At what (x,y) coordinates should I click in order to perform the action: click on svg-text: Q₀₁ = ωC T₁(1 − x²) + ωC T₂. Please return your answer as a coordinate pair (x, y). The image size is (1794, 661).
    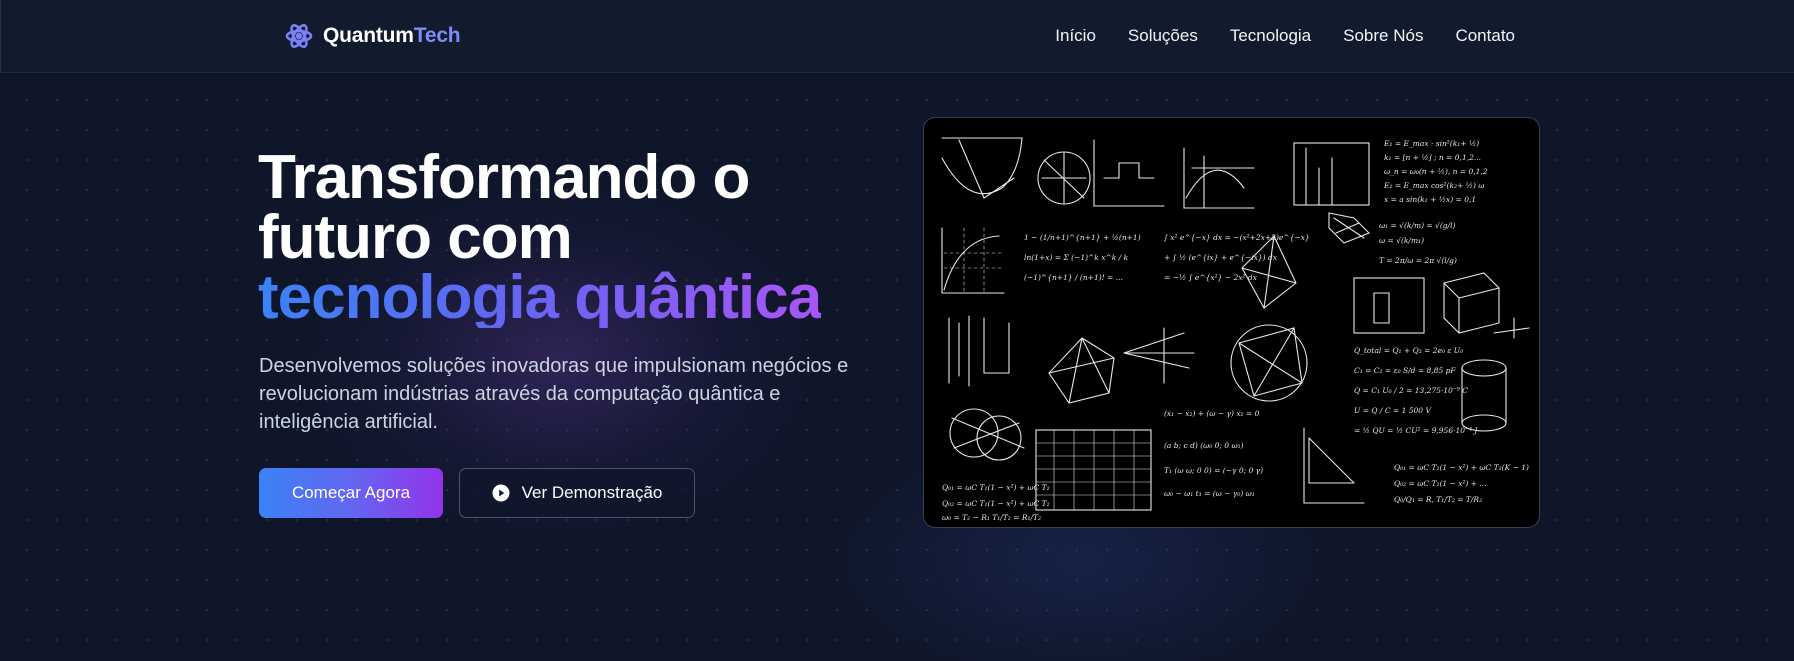
    Looking at the image, I should click on (996, 487).